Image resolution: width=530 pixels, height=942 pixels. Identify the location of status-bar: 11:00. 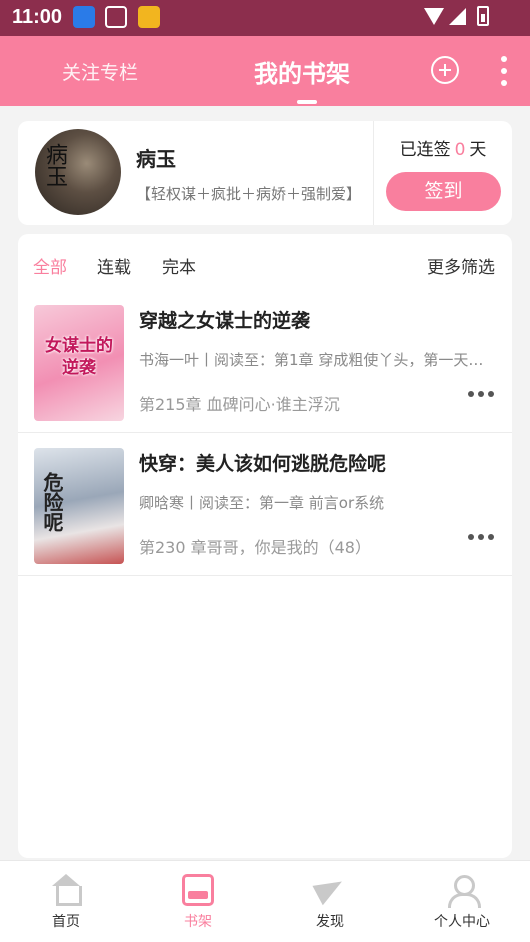
(265, 18).